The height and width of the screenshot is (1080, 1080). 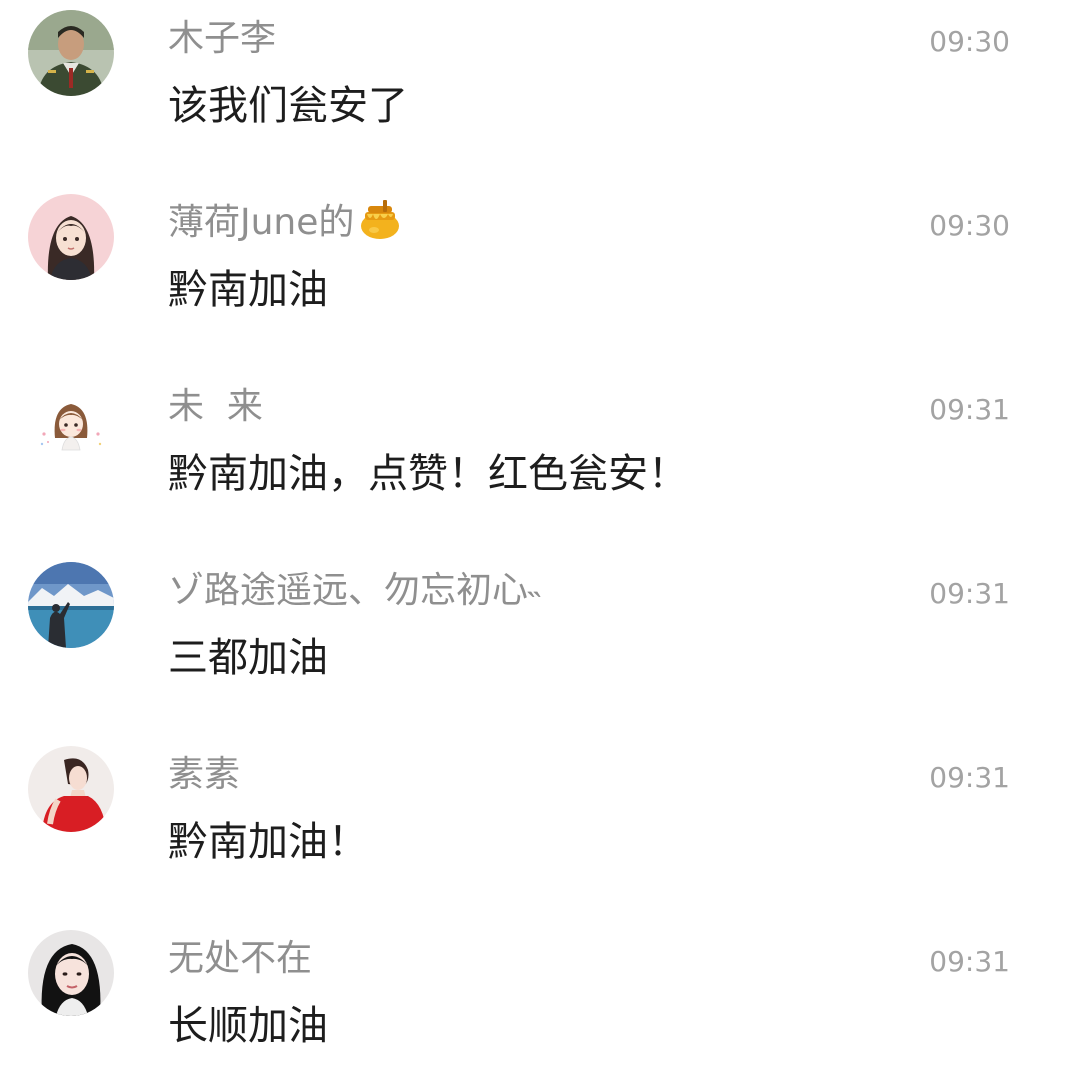 What do you see at coordinates (354, 591) in the screenshot?
I see `comment-username: ゾ路途遥远、勿忘初心˵` at bounding box center [354, 591].